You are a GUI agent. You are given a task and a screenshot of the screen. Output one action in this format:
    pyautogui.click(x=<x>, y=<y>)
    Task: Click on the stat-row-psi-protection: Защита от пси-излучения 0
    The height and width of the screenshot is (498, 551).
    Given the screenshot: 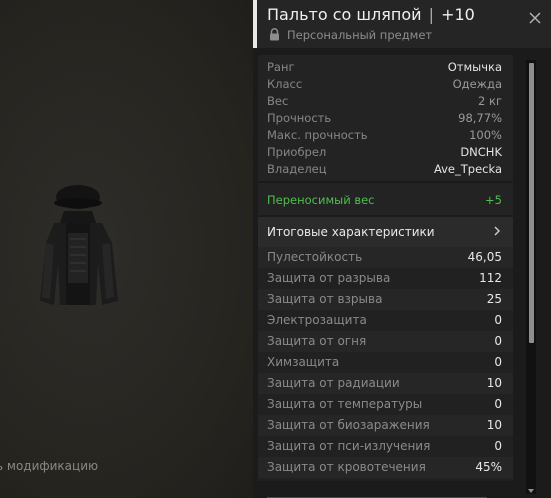 What is the action you would take?
    pyautogui.click(x=385, y=446)
    